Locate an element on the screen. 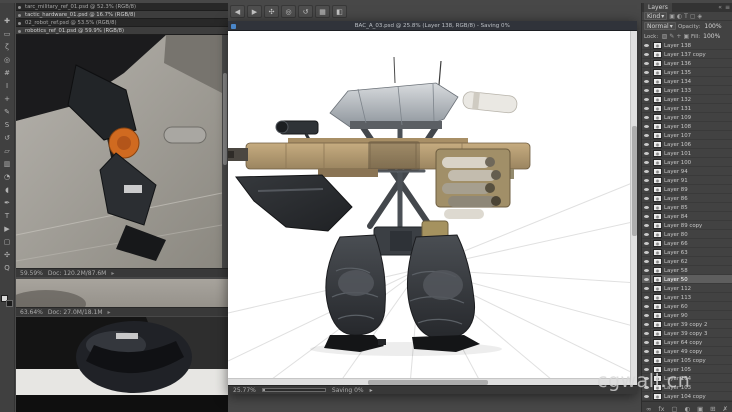  lock-transparency-icon: ▨ is located at coordinates (665, 36).